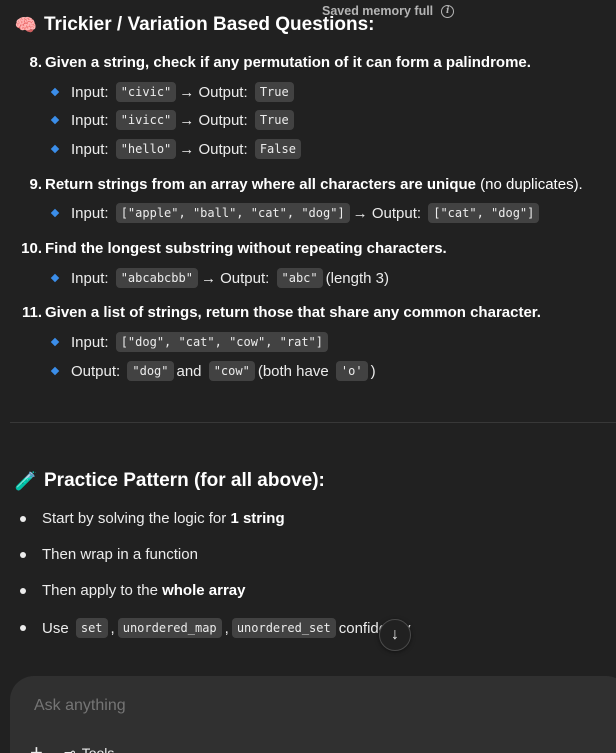 The image size is (616, 753). What do you see at coordinates (293, 371) in the screenshot?
I see `example-note: (both have` at bounding box center [293, 371].